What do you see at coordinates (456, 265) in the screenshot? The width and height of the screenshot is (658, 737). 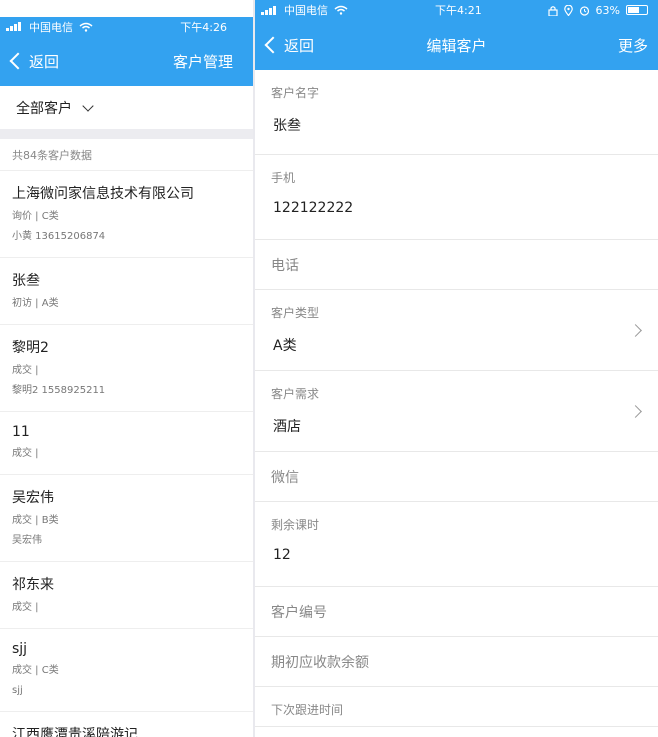 I see `phone-field: 电话` at bounding box center [456, 265].